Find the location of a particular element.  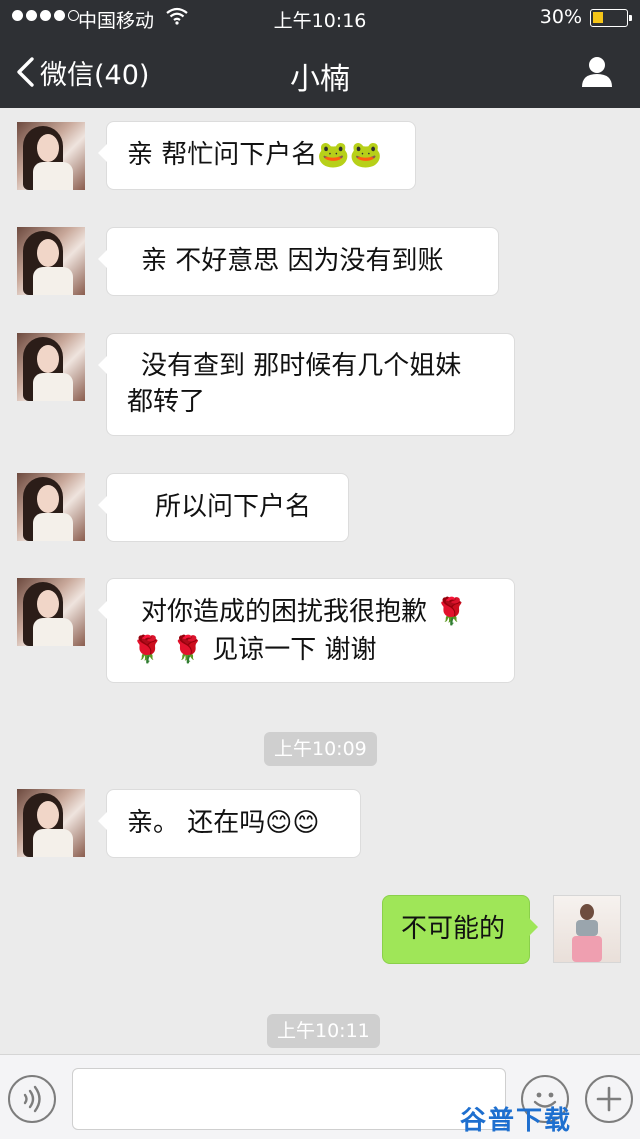

battery-percent: 30% is located at coordinates (560, 17).